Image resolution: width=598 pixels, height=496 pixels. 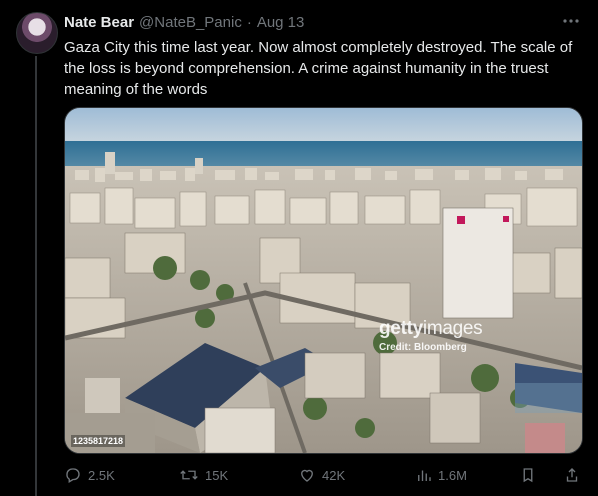 I want to click on views-button: 1.6M, so click(x=441, y=475).